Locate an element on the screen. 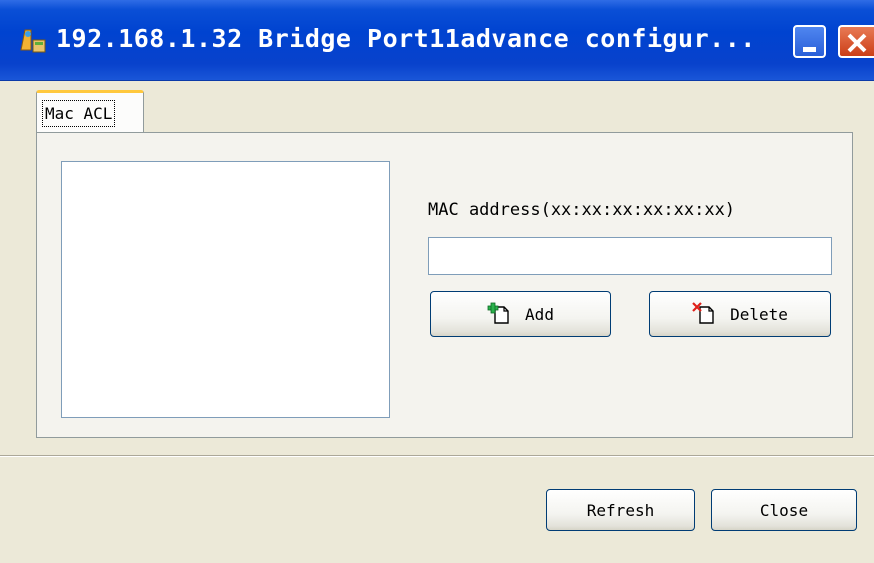  add-button: Add is located at coordinates (520, 314).